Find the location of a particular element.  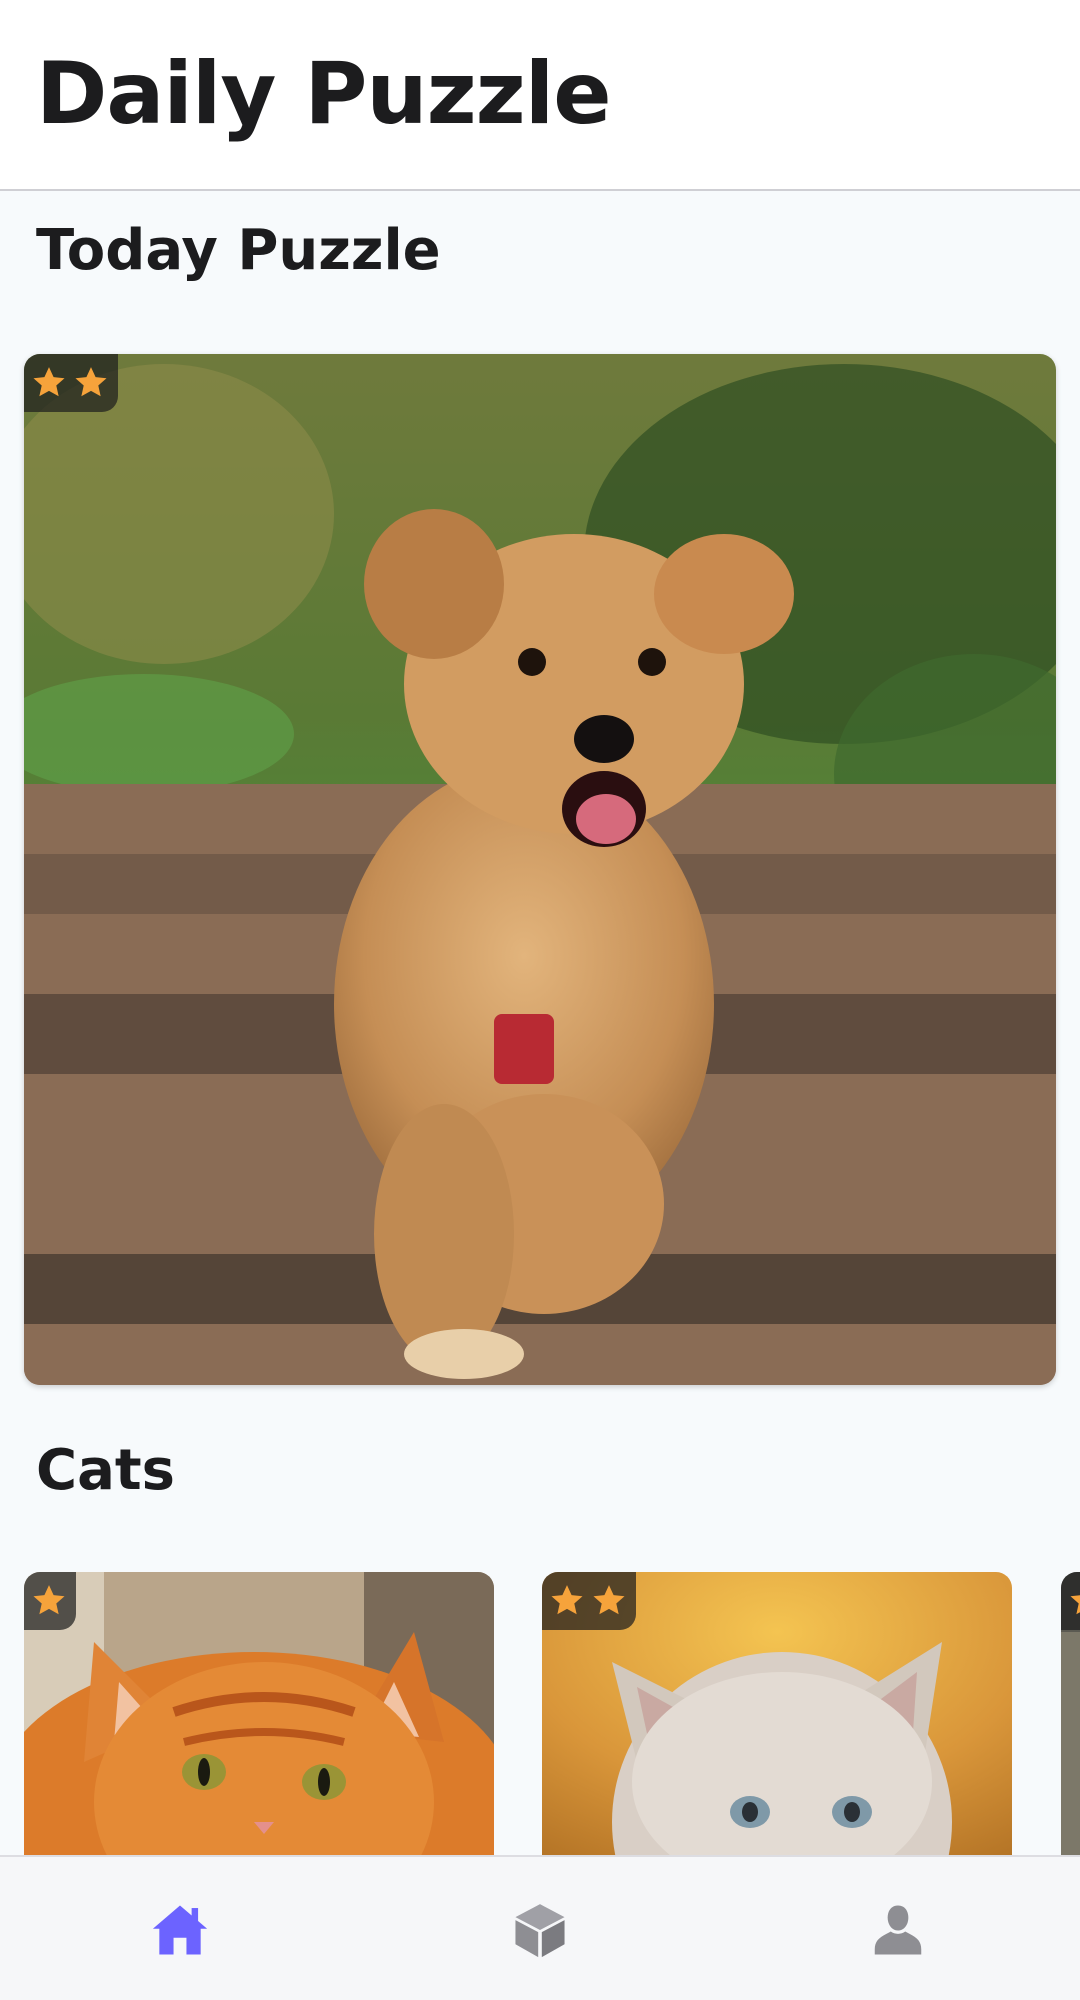

nav-puzzles is located at coordinates (540, 1930).